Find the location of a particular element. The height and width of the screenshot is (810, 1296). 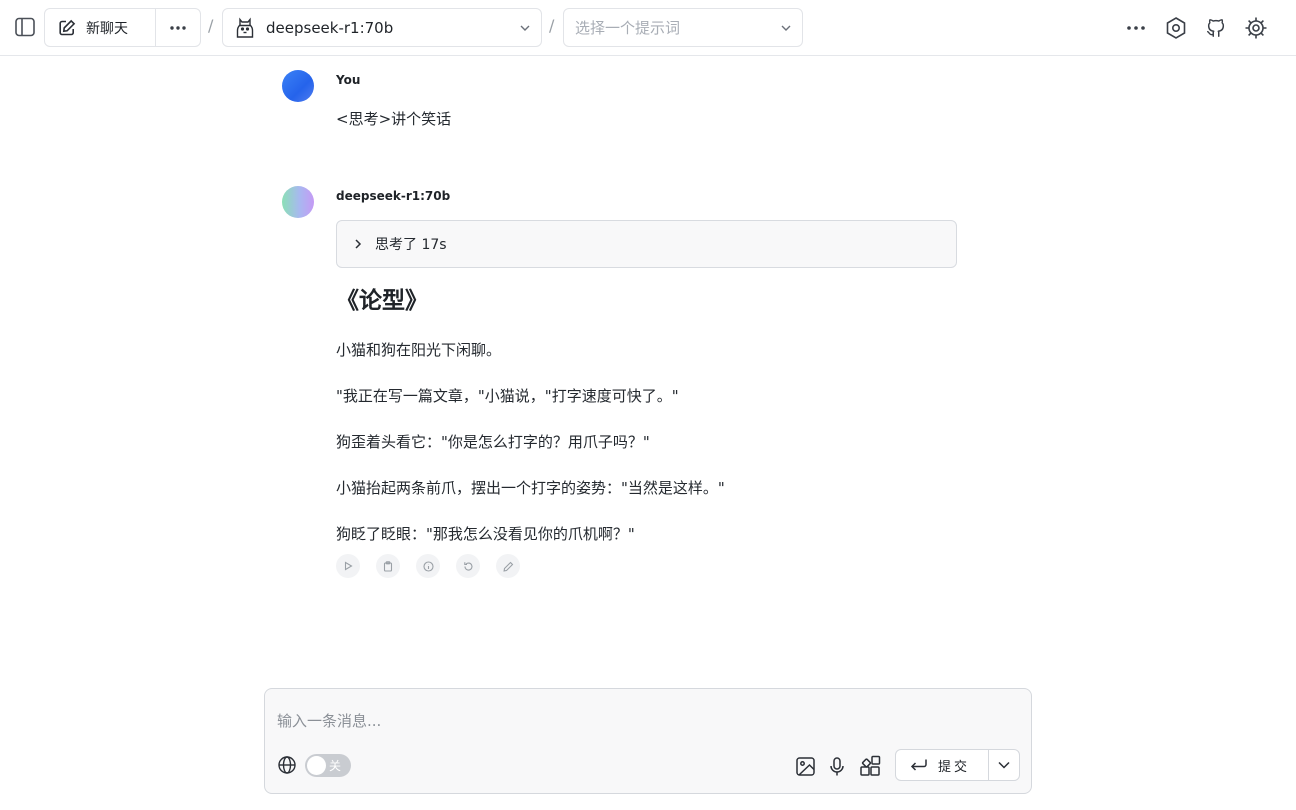

plugins-button is located at coordinates (870, 766).